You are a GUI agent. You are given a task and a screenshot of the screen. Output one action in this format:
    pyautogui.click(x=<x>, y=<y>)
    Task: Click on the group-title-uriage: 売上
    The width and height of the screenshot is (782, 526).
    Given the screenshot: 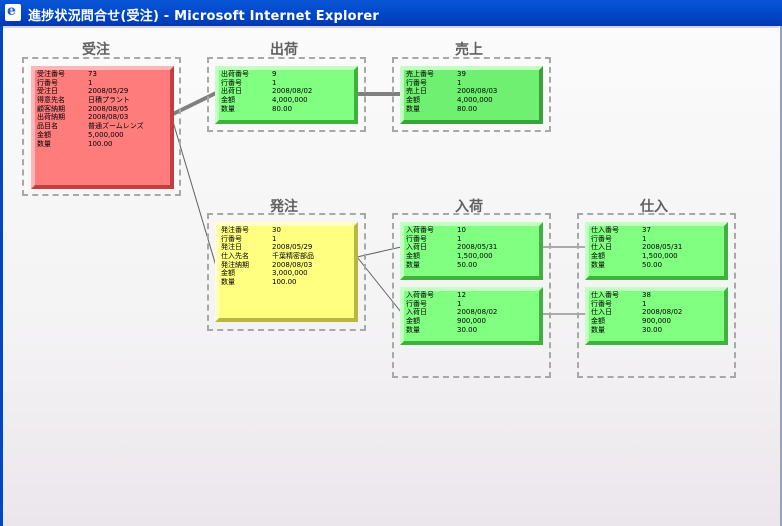 What is the action you would take?
    pyautogui.click(x=469, y=50)
    